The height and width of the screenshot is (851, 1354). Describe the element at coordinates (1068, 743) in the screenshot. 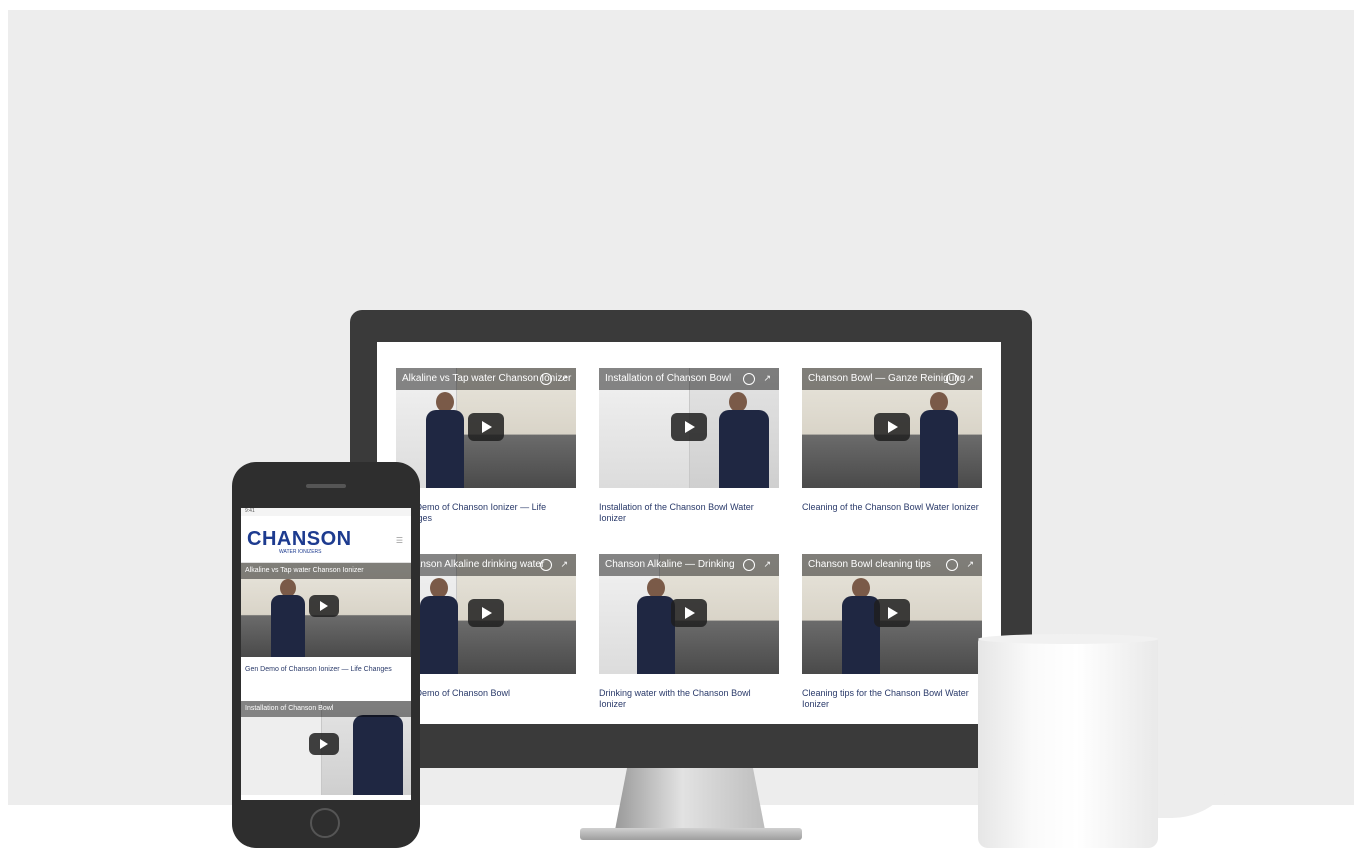

I see `coffee-mug` at that location.